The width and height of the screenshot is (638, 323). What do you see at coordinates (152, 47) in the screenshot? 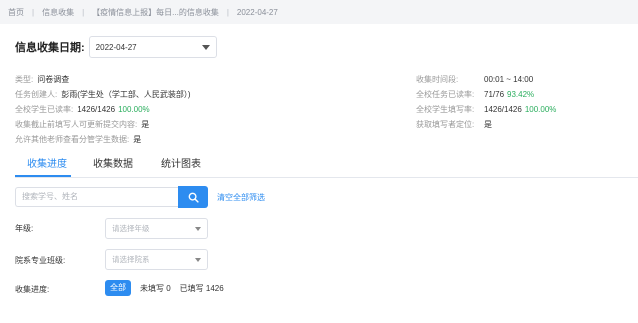
I see `date-select: 2022-04-27` at bounding box center [152, 47].